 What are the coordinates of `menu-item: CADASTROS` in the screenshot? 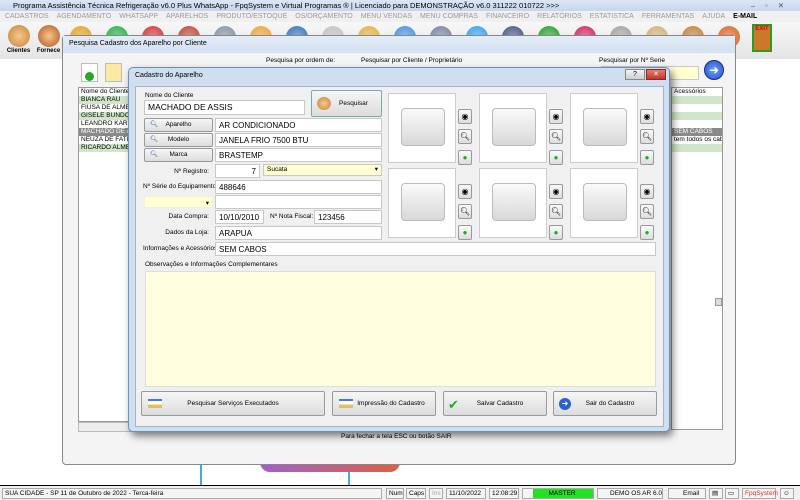 It's located at (27, 16).